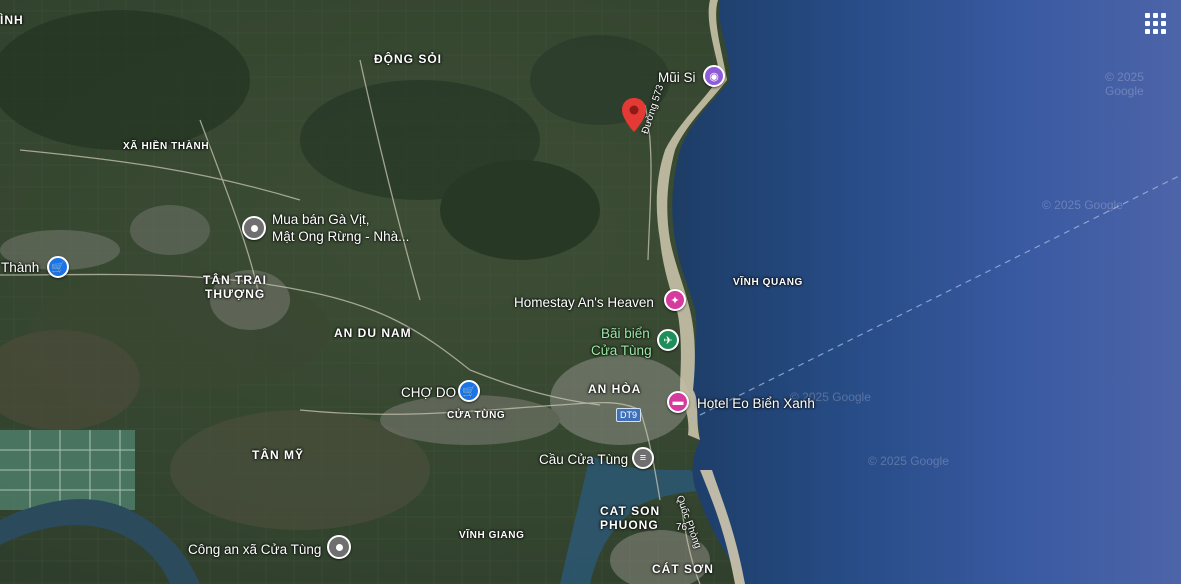  Describe the element at coordinates (677, 77) in the screenshot. I see `poi-label-mui-si: Mũi Si` at that location.